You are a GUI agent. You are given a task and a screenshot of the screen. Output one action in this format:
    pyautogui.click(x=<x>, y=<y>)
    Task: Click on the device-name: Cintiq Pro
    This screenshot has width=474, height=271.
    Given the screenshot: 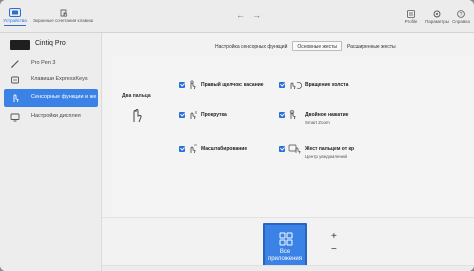 What is the action you would take?
    pyautogui.click(x=50, y=43)
    